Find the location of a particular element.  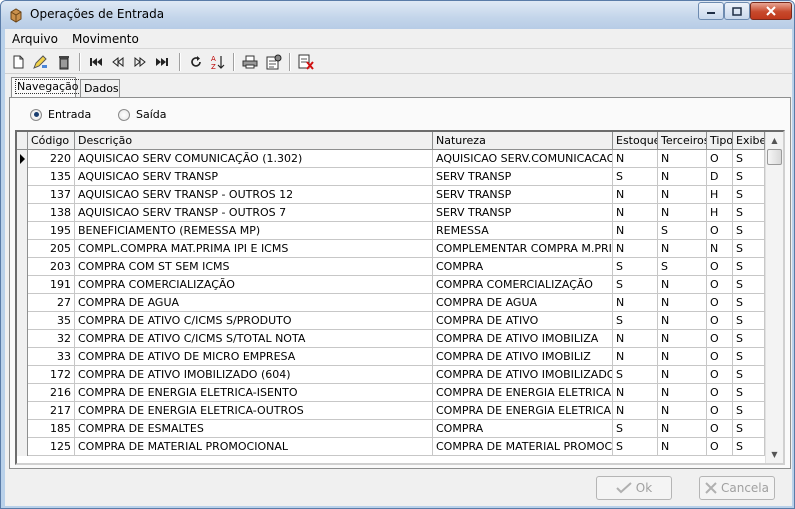

cell-codigo: 33 is located at coordinates (51, 357).